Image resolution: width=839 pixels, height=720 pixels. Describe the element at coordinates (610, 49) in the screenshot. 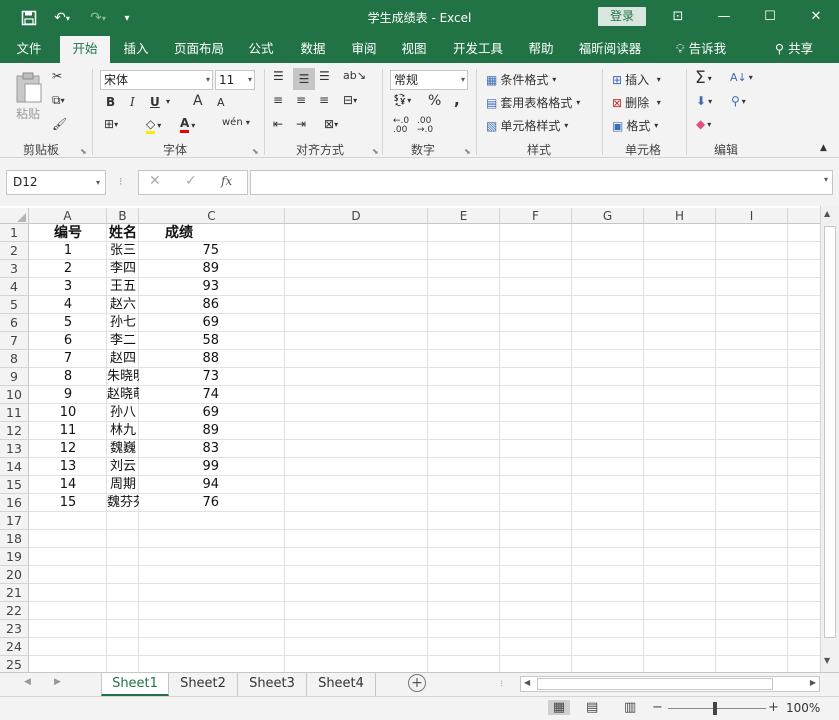

I see `tab-foxit-reader: 福昕阅读器` at that location.